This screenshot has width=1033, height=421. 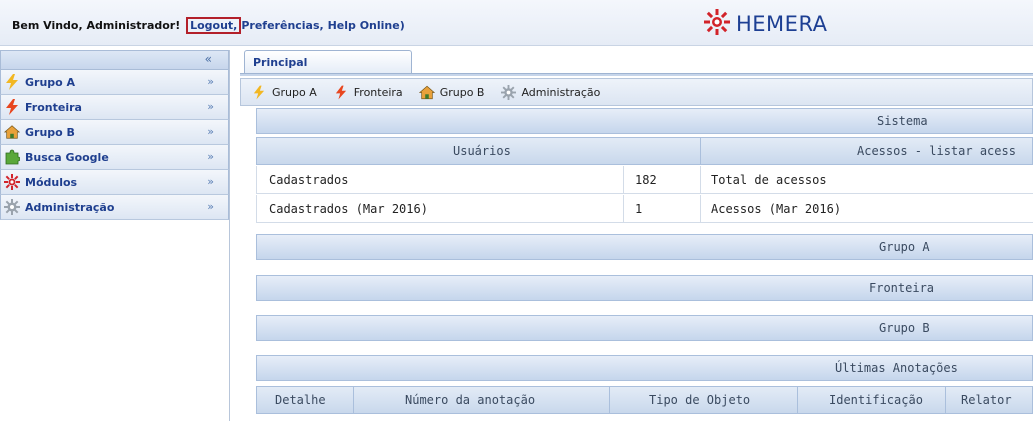 I want to click on toolbar-fronteira: Fronteira, so click(x=368, y=92).